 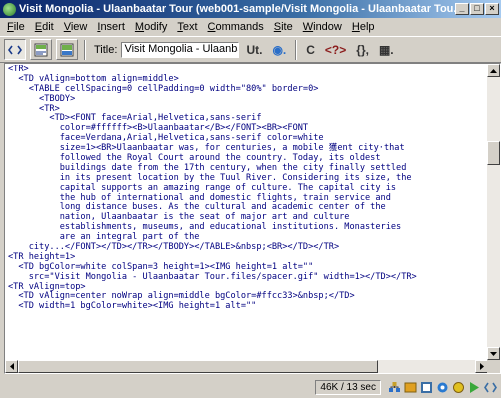 I want to click on timeline-icon, so click(x=474, y=387).